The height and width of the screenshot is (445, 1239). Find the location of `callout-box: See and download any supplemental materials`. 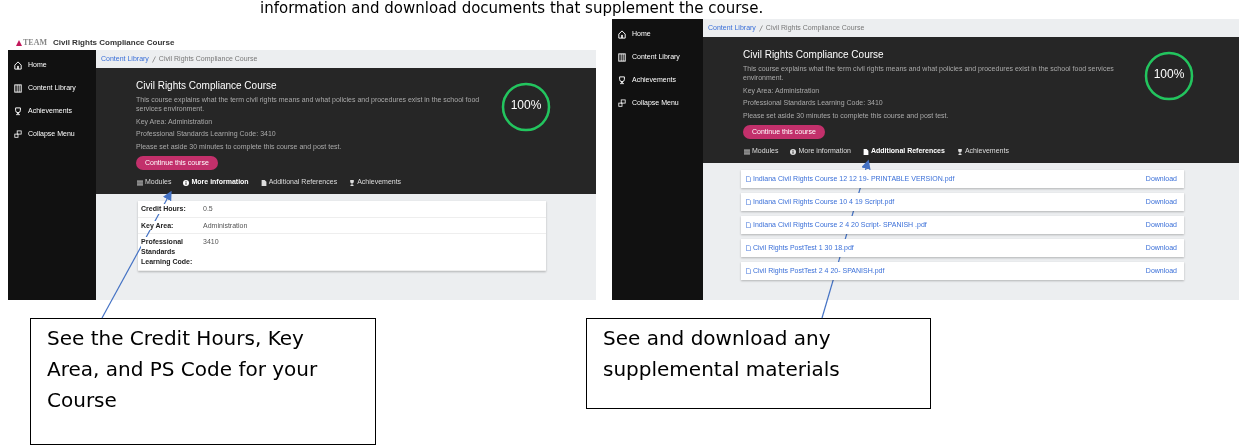

callout-box: See and download any supplemental materials is located at coordinates (758, 363).